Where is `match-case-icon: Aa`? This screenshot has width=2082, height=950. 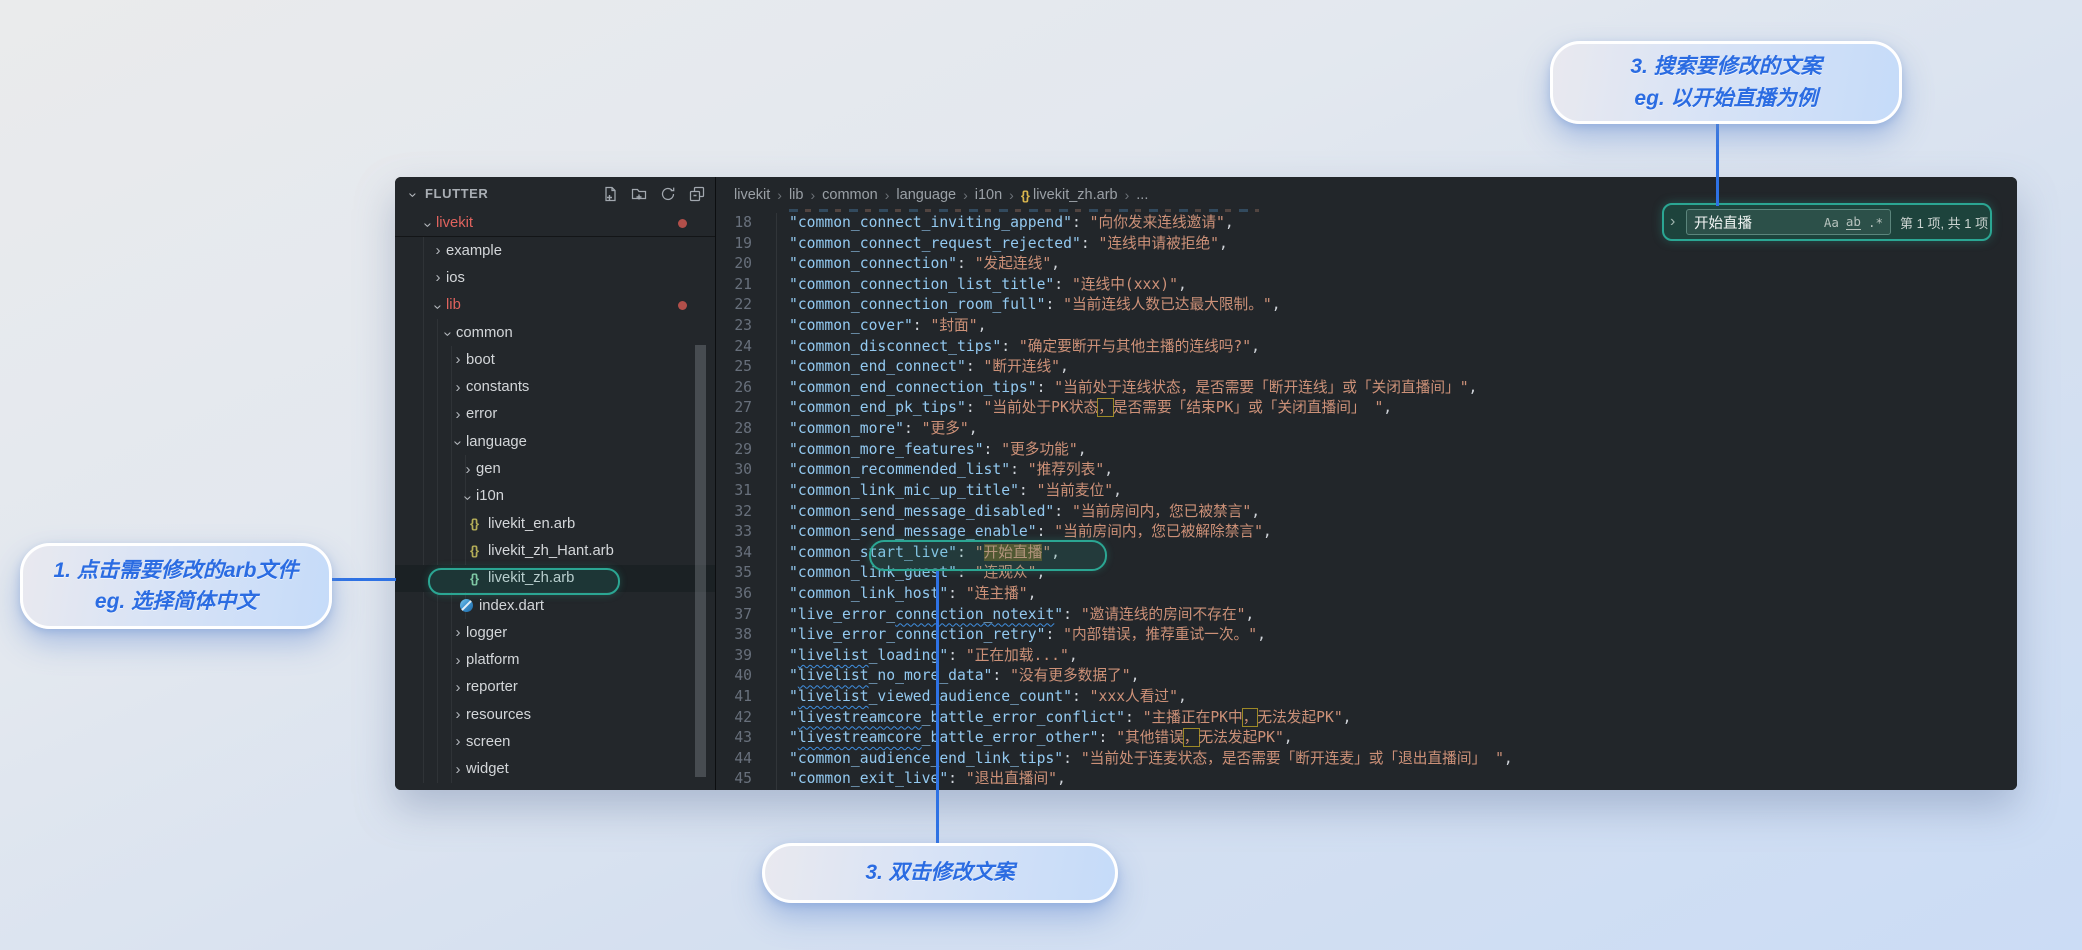 match-case-icon: Aa is located at coordinates (1831, 222).